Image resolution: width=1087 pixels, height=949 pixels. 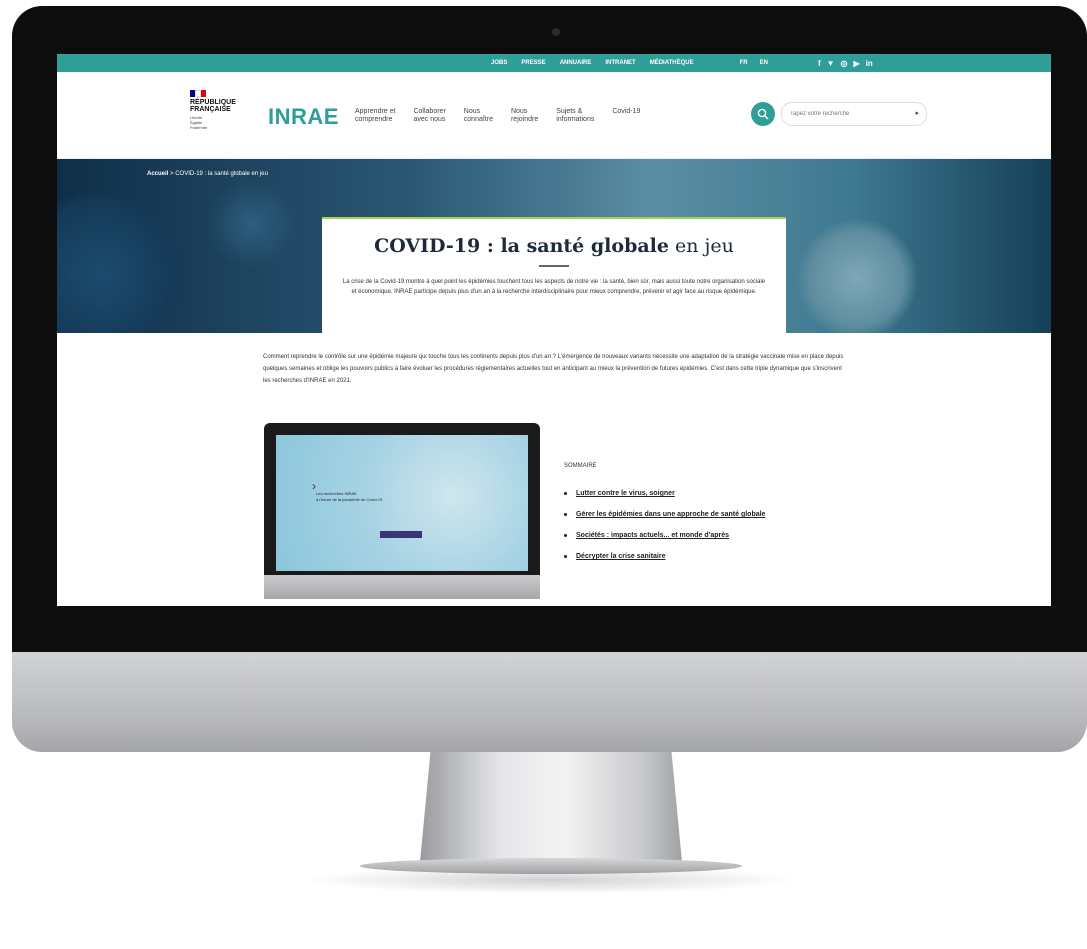 What do you see at coordinates (917, 113) in the screenshot?
I see `search-submit-icon: ▸` at bounding box center [917, 113].